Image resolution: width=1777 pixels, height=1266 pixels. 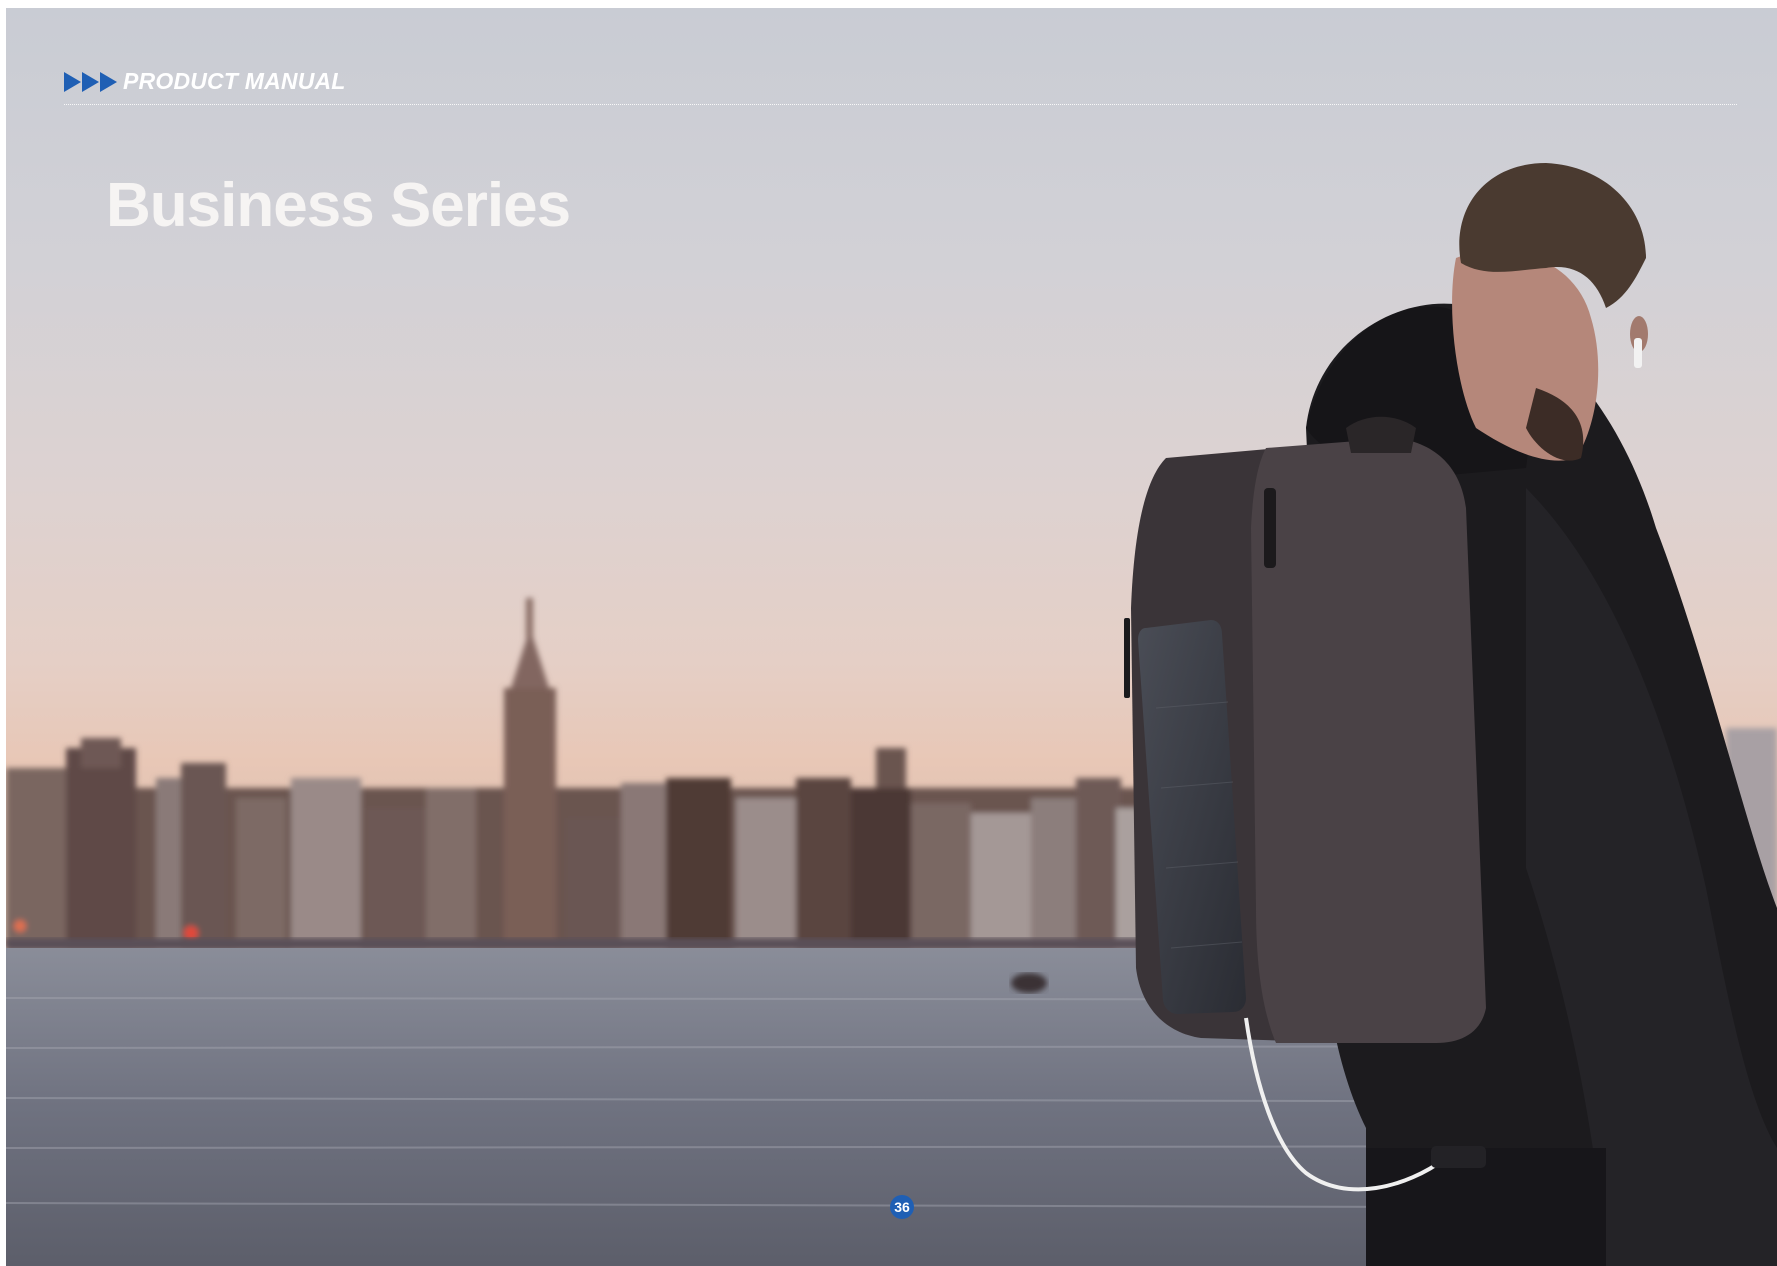 What do you see at coordinates (338, 205) in the screenshot?
I see `page-title: Business Series` at bounding box center [338, 205].